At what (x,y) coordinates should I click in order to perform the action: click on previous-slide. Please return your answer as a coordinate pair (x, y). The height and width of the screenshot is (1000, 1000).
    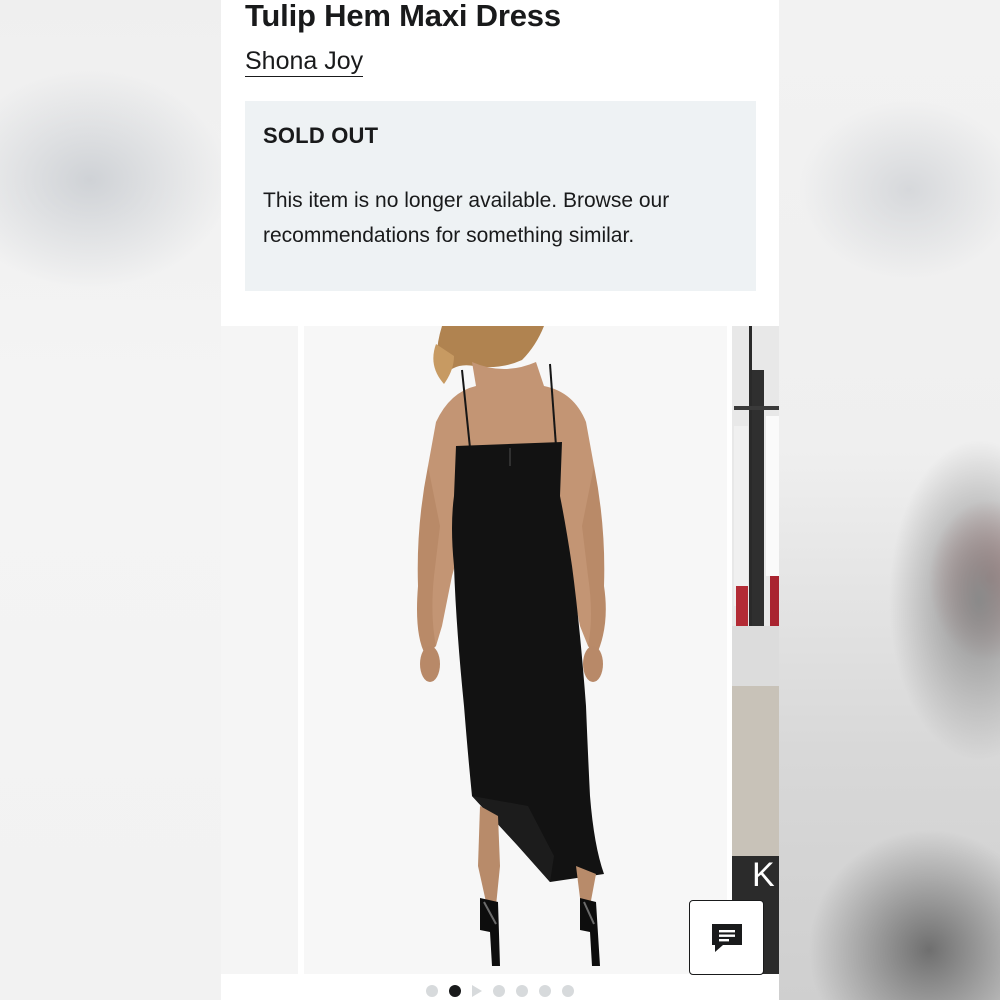
    Looking at the image, I should click on (259, 650).